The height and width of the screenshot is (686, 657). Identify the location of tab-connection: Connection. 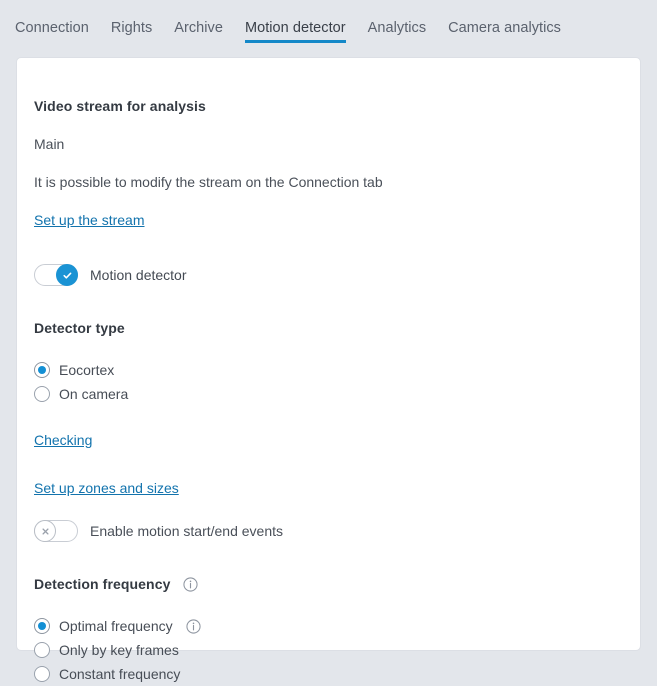
(52, 24).